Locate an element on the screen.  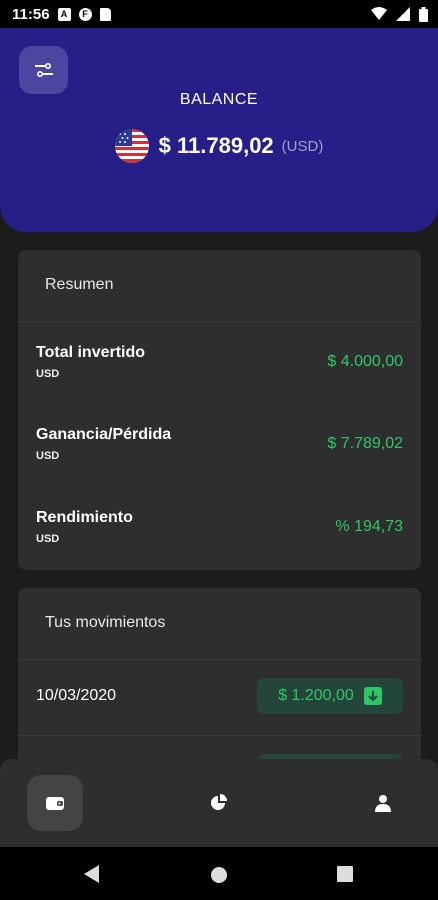
summary-row-value: $ 4.000,00 is located at coordinates (365, 361).